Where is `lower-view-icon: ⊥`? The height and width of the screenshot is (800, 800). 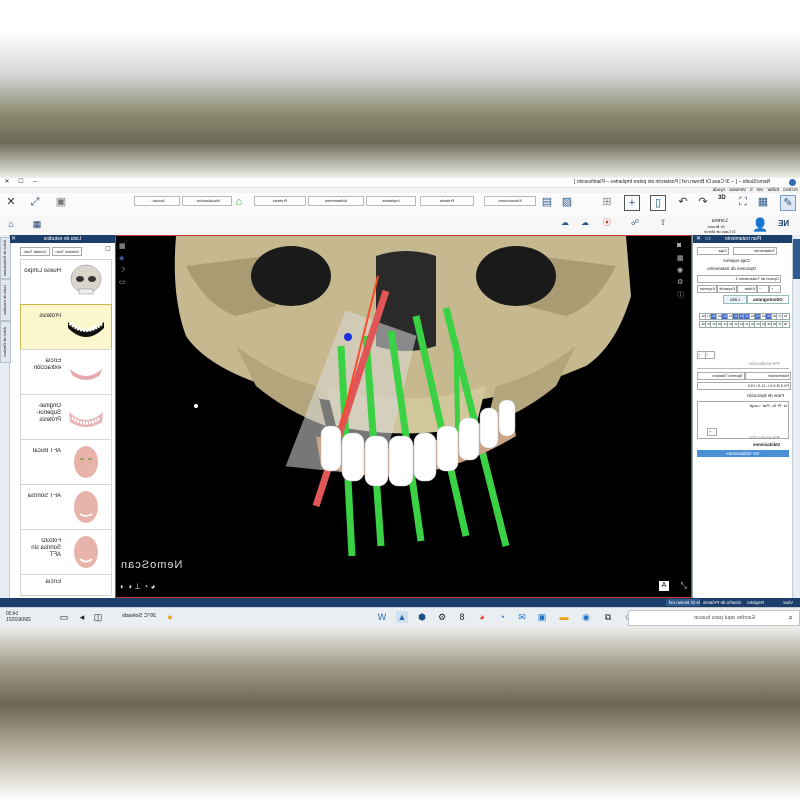 lower-view-icon: ⊥ is located at coordinates (137, 586).